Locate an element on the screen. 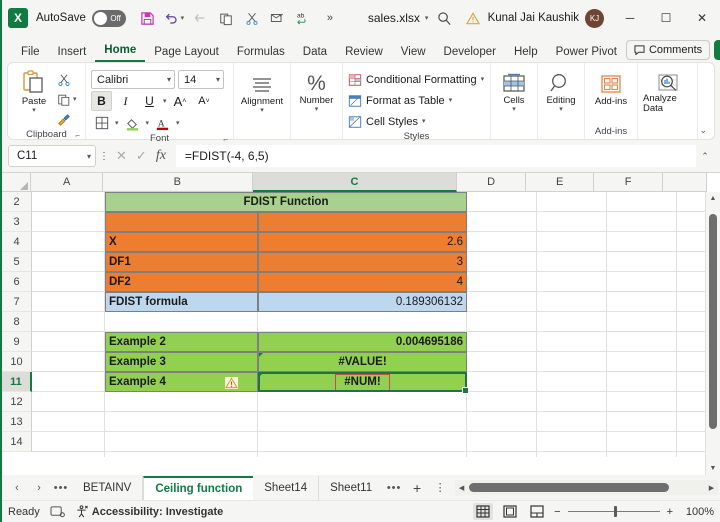  tab-data: Data is located at coordinates (315, 53).